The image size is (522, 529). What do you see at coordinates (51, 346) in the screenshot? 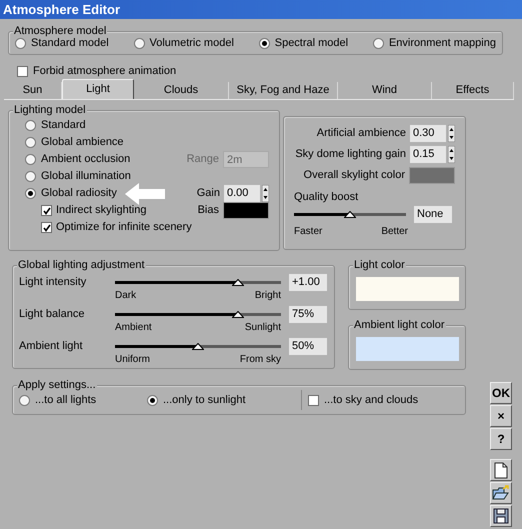
I see `slider-label: Ambient light` at bounding box center [51, 346].